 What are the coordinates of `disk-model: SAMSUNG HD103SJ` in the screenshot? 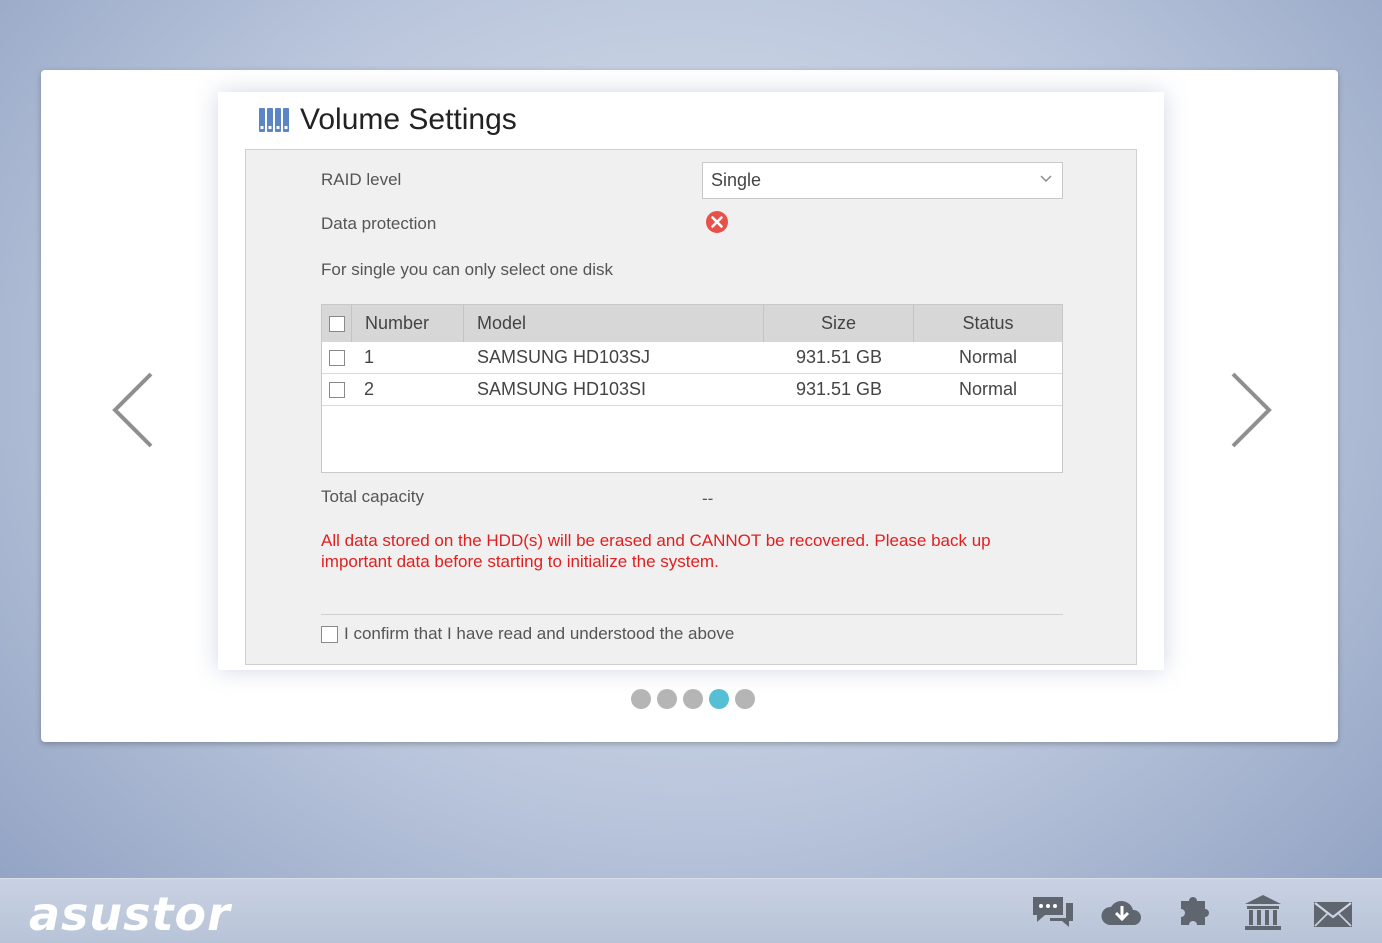 It's located at (564, 357).